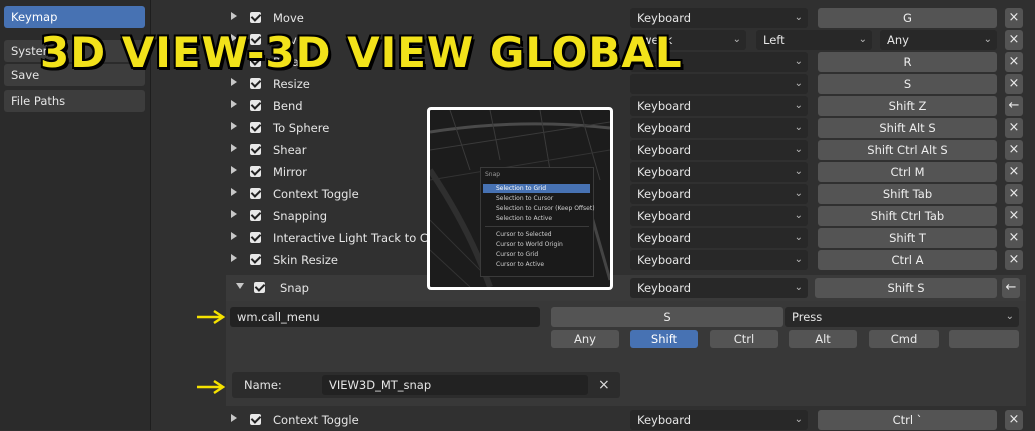  What do you see at coordinates (604, 385) in the screenshot?
I see `clear-field-button: ×` at bounding box center [604, 385].